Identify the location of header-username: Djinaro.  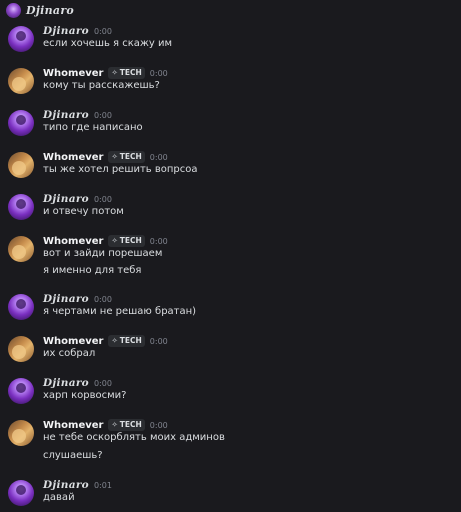
(50, 10).